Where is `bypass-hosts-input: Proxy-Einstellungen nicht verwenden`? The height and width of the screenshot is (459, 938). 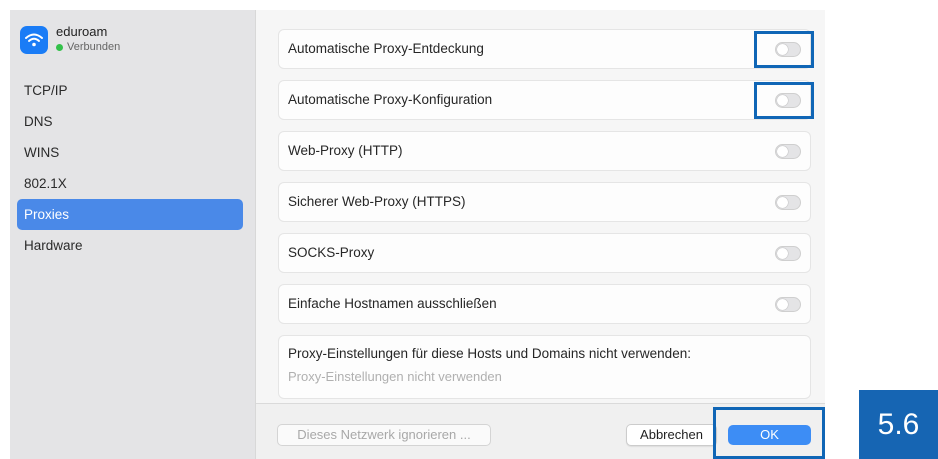
bypass-hosts-input: Proxy-Einstellungen nicht verwenden is located at coordinates (395, 376).